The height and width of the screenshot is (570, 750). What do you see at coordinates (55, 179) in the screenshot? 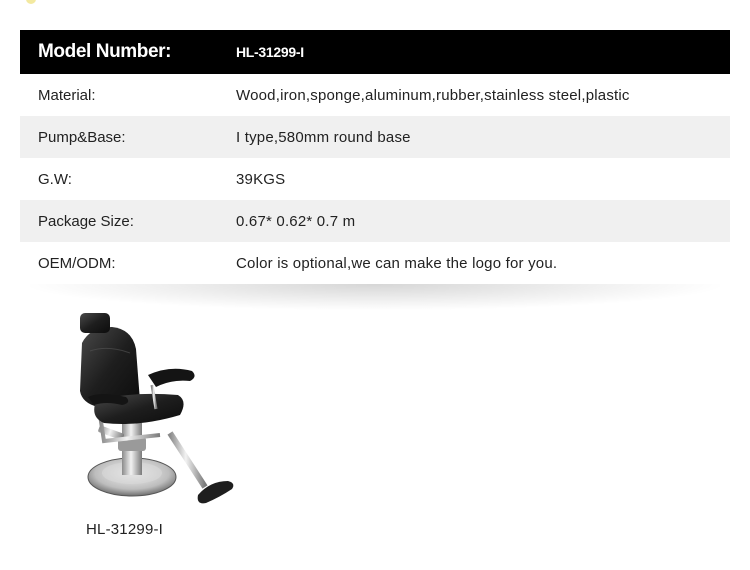
I see `spec-label: G.W:` at bounding box center [55, 179].